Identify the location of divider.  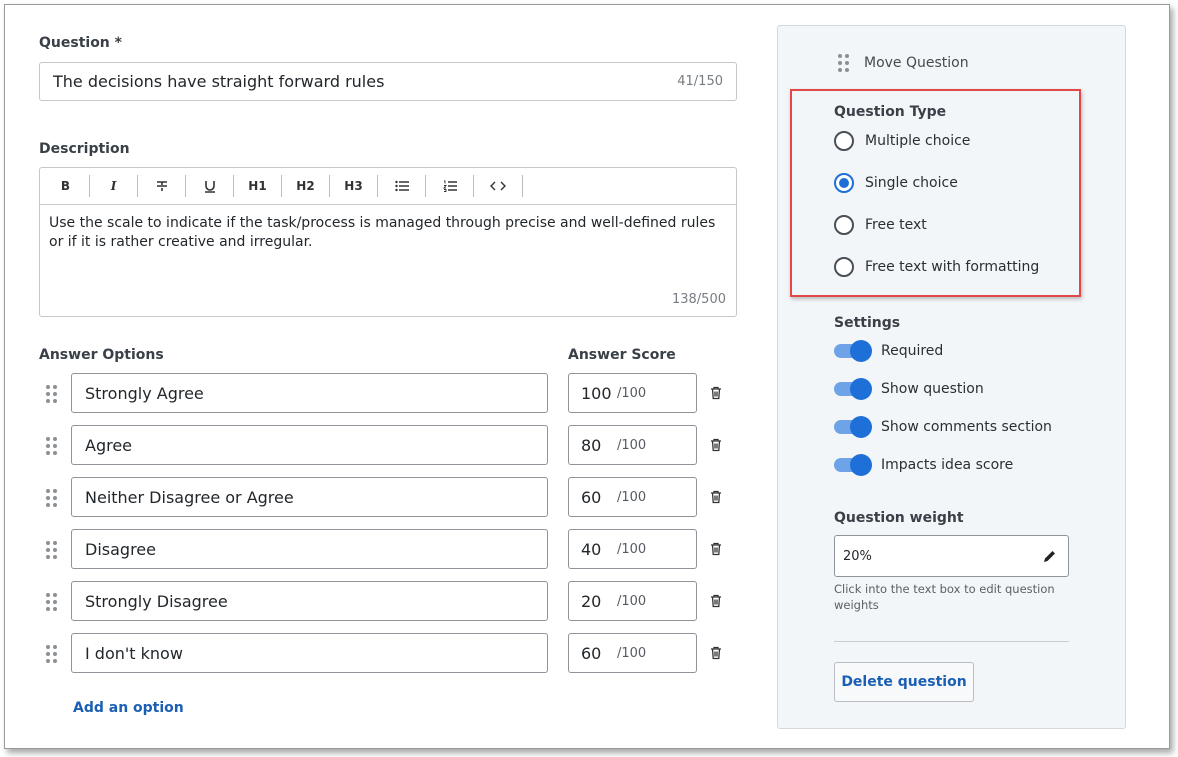
(951, 641).